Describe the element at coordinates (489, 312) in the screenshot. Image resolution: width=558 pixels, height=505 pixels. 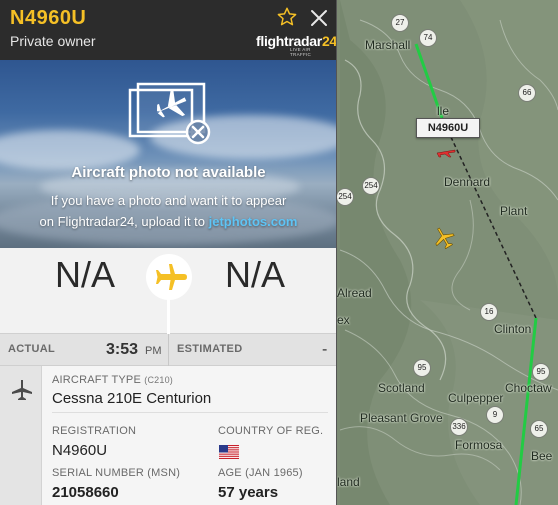
I see `route-shield: 16` at that location.